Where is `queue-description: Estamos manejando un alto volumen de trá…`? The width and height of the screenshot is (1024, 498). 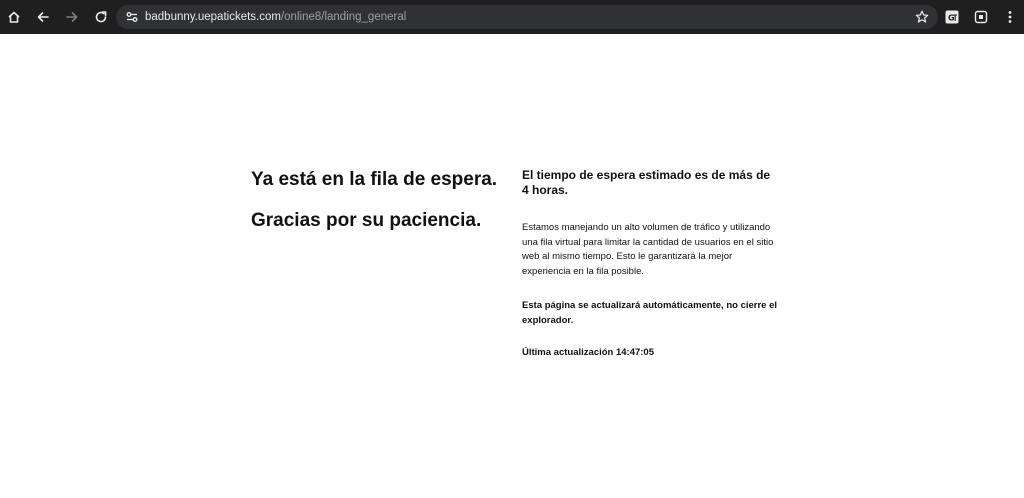 queue-description: Estamos manejando un alto volumen de trá… is located at coordinates (648, 249).